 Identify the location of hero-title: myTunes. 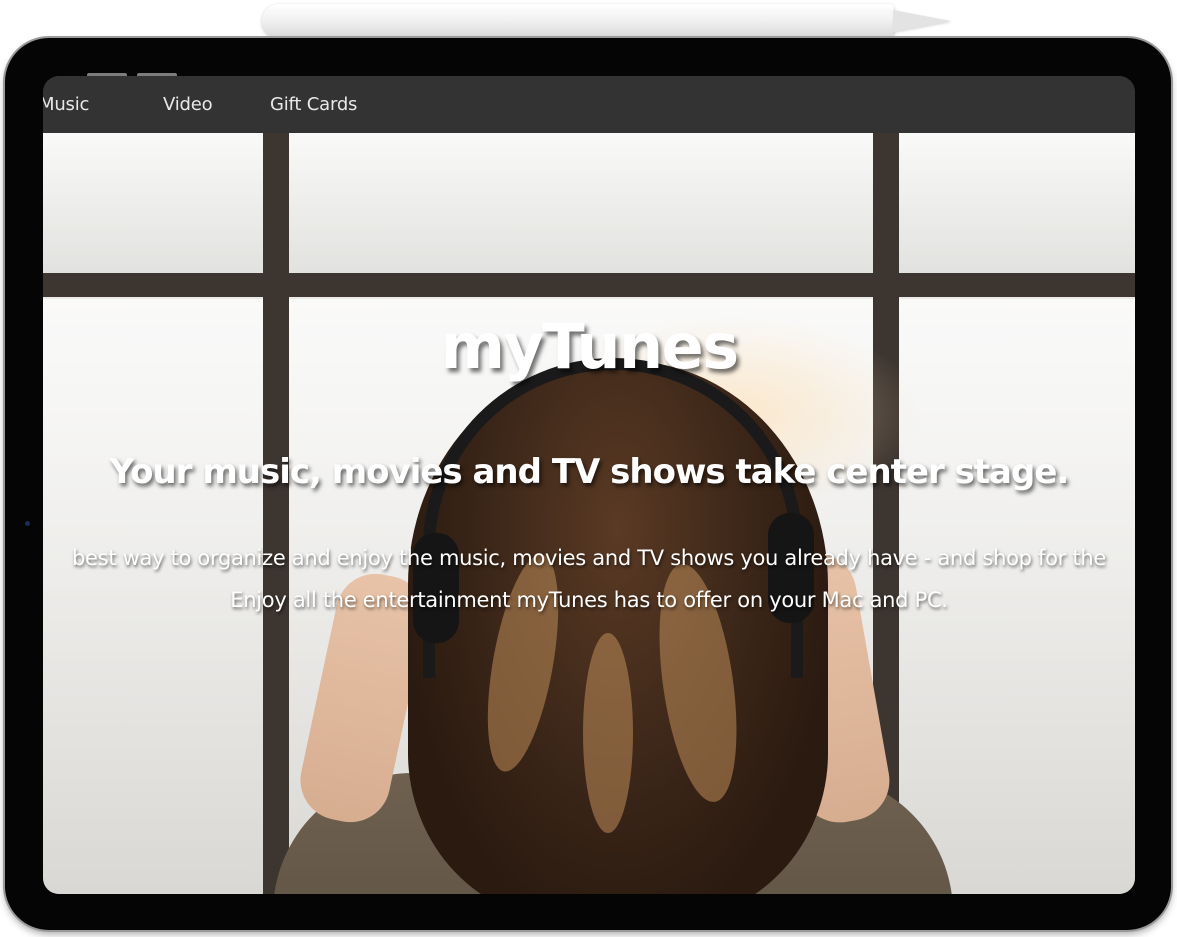
(589, 346).